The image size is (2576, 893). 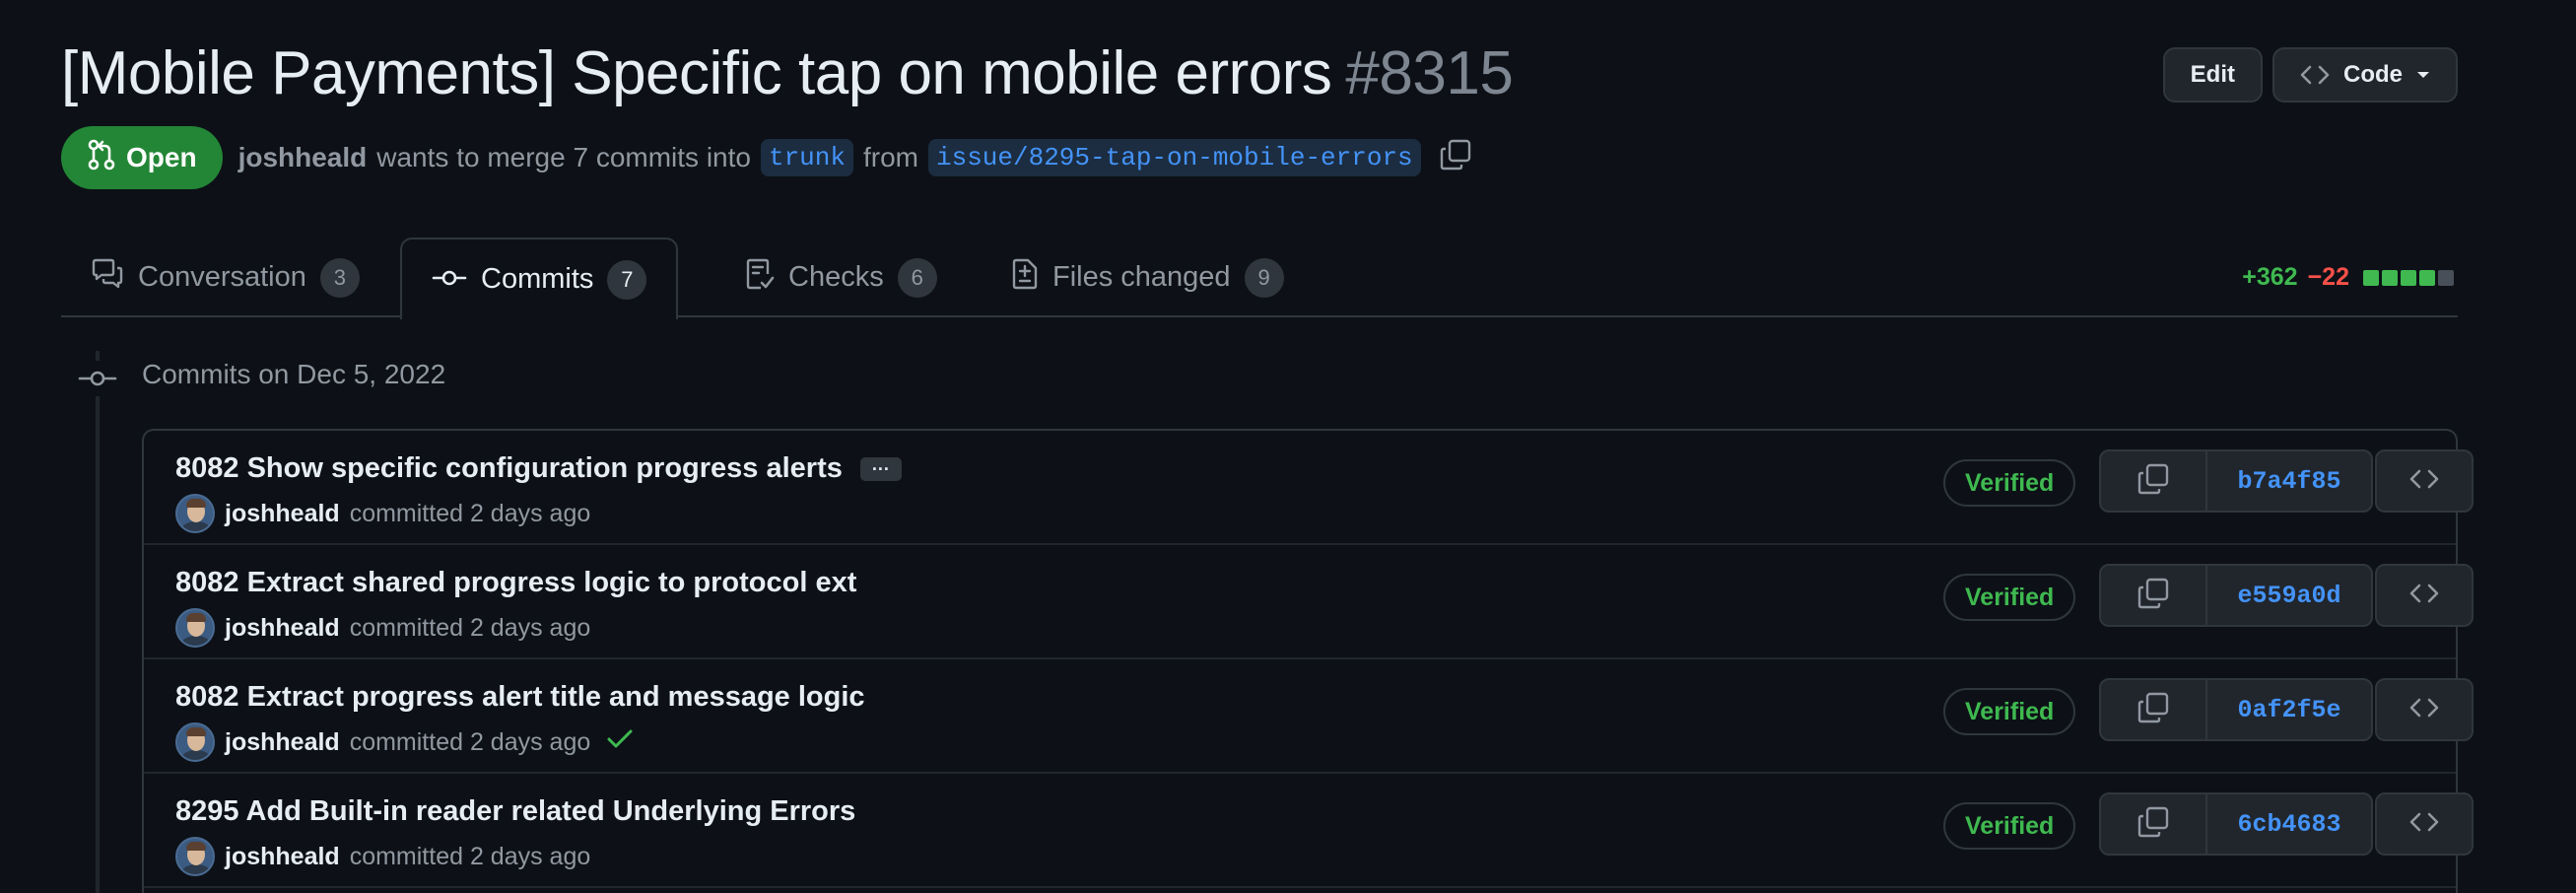 I want to click on diffstat-deletions: −22, so click(x=2328, y=277).